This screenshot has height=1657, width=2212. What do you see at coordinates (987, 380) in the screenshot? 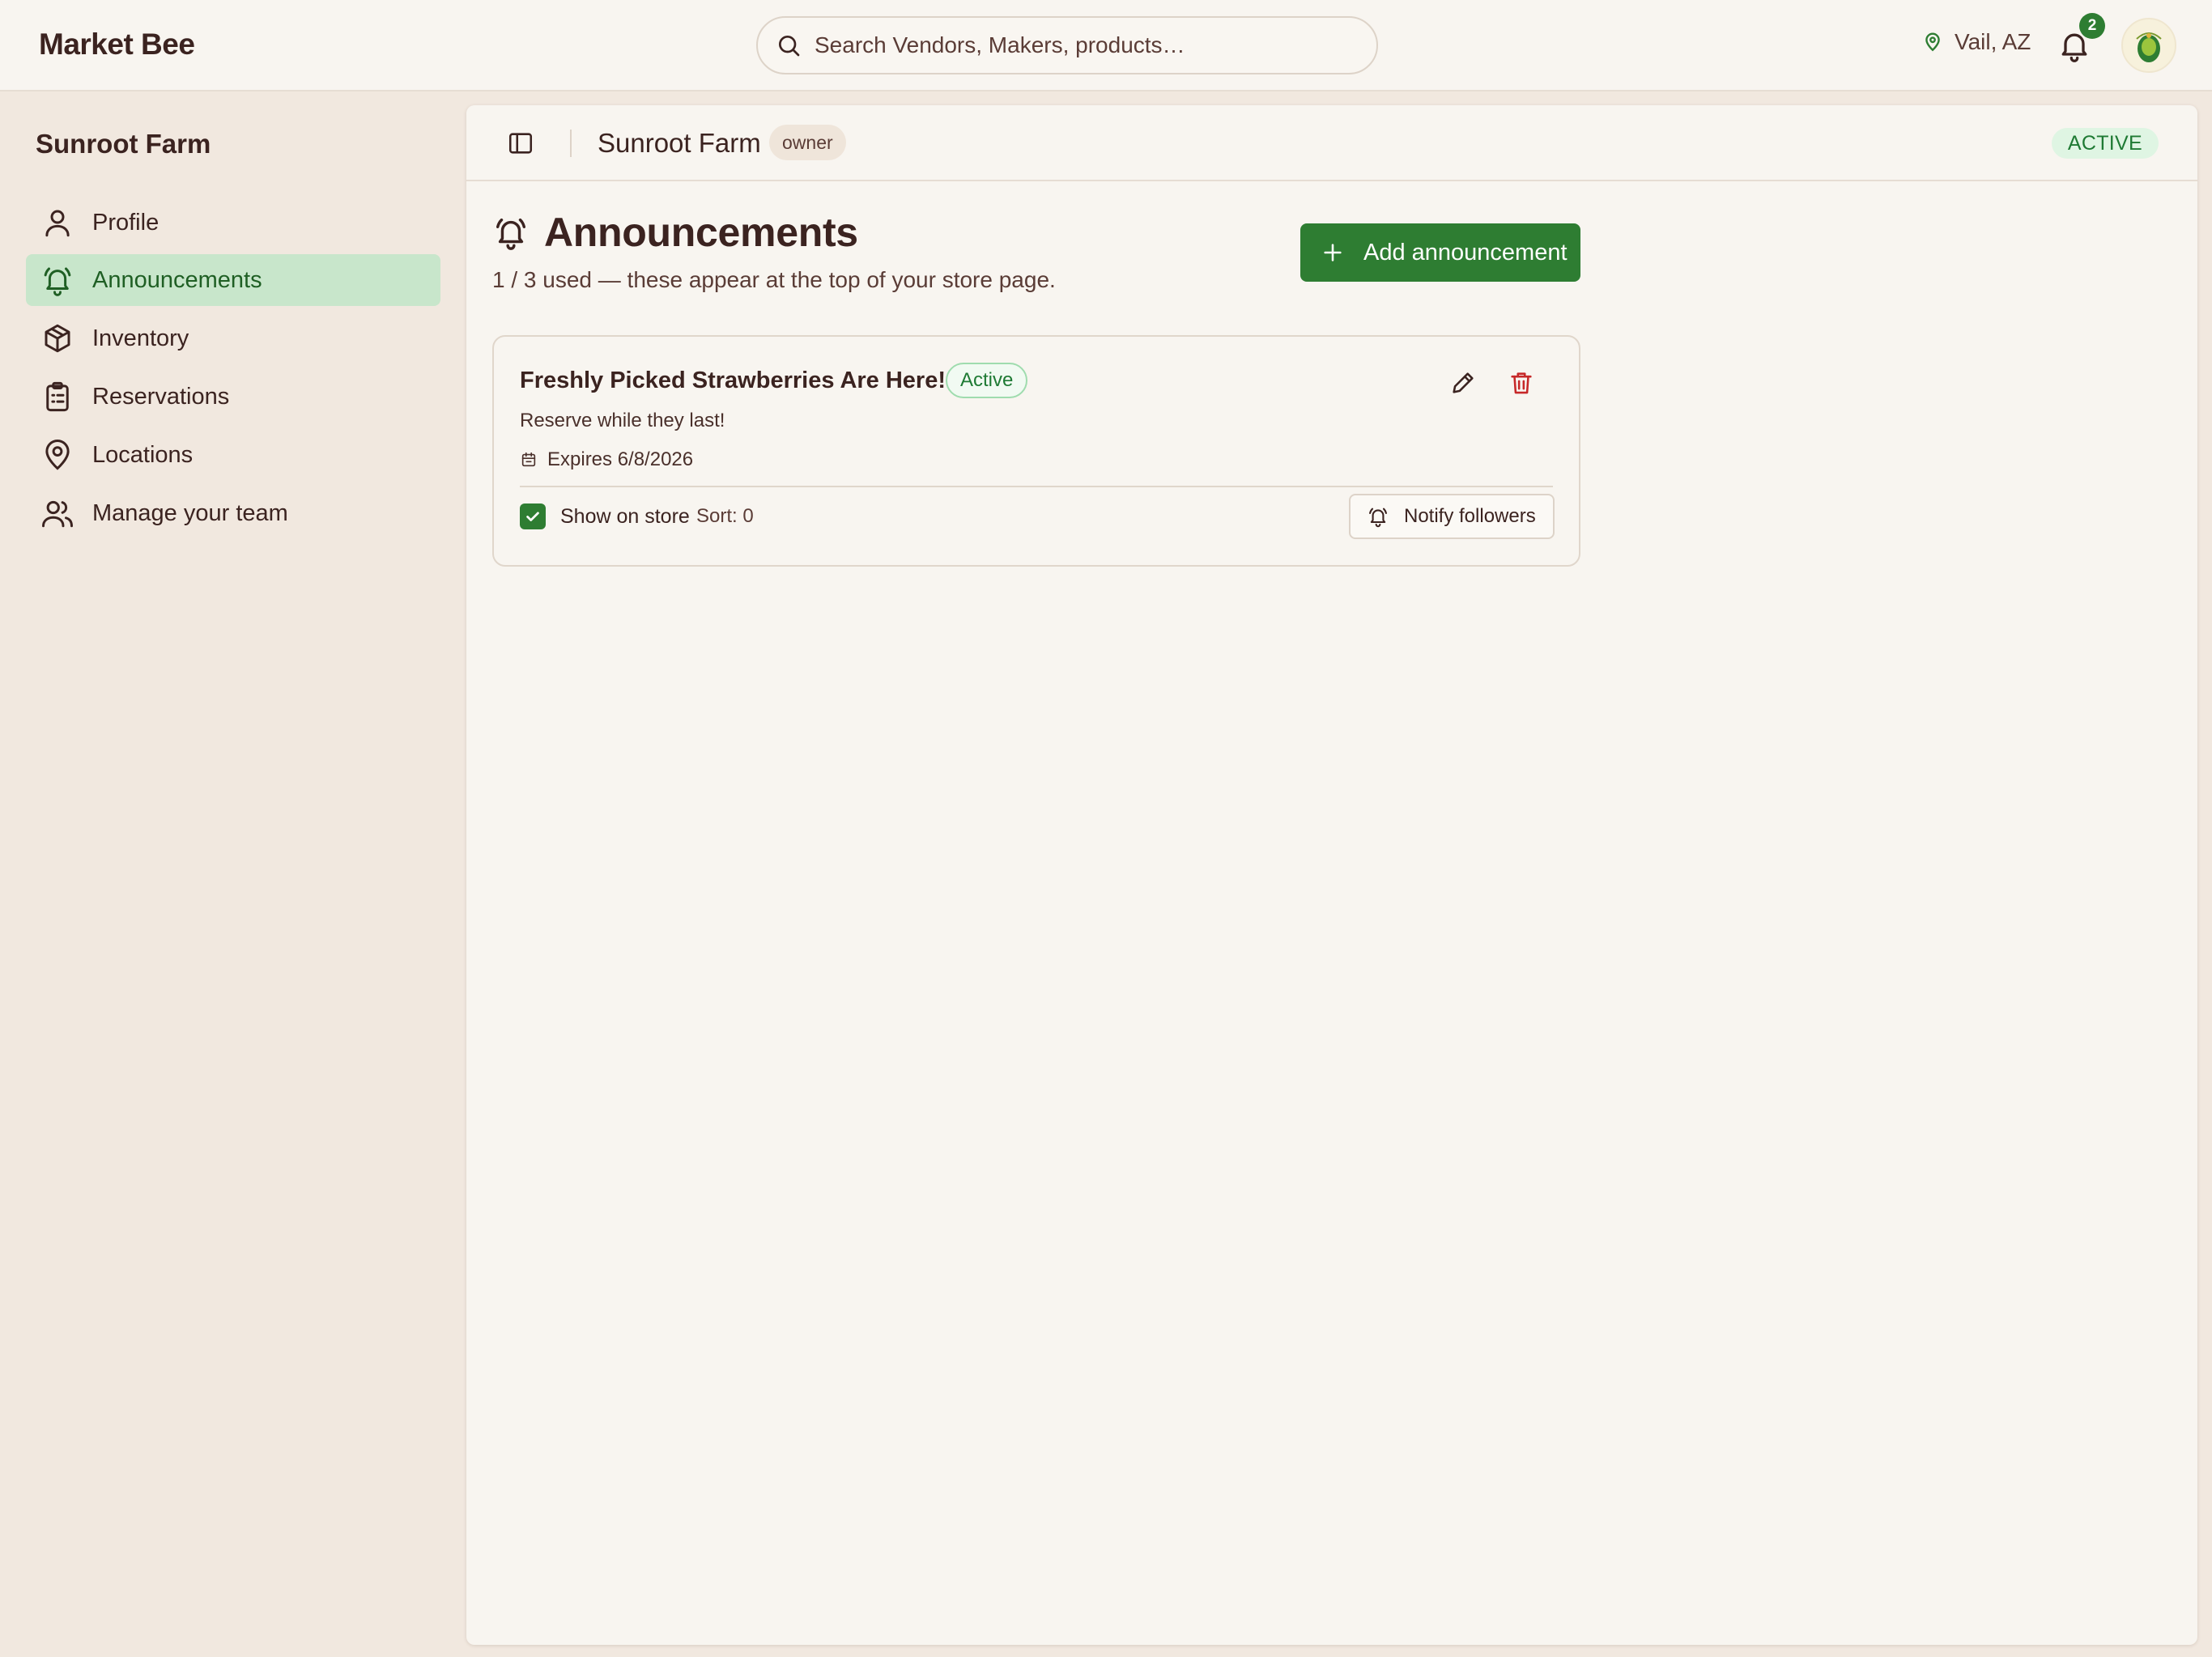
I see `announcement-status-badge: Active` at bounding box center [987, 380].